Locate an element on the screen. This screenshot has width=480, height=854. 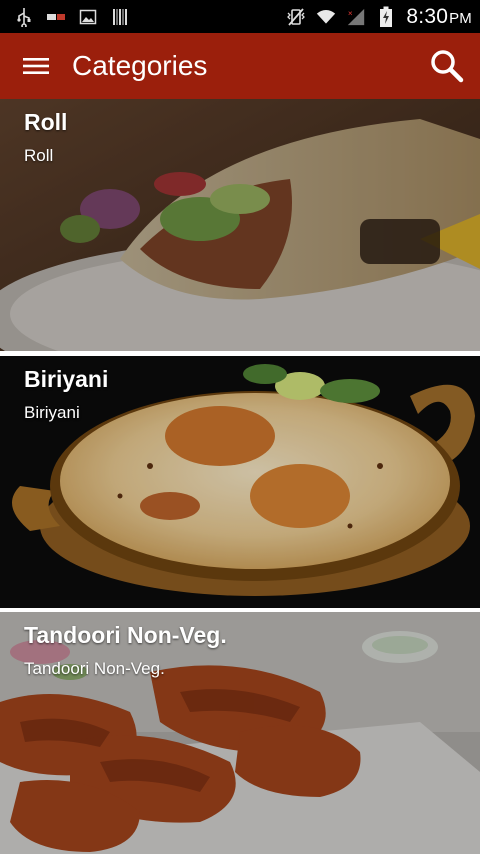
app-bar: Categories is located at coordinates (240, 66).